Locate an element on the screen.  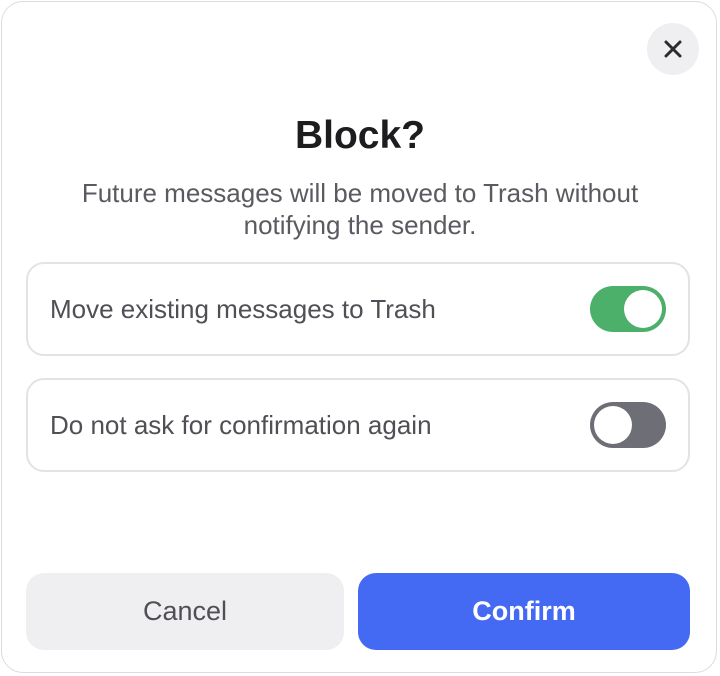
move-existing-toggle is located at coordinates (628, 309).